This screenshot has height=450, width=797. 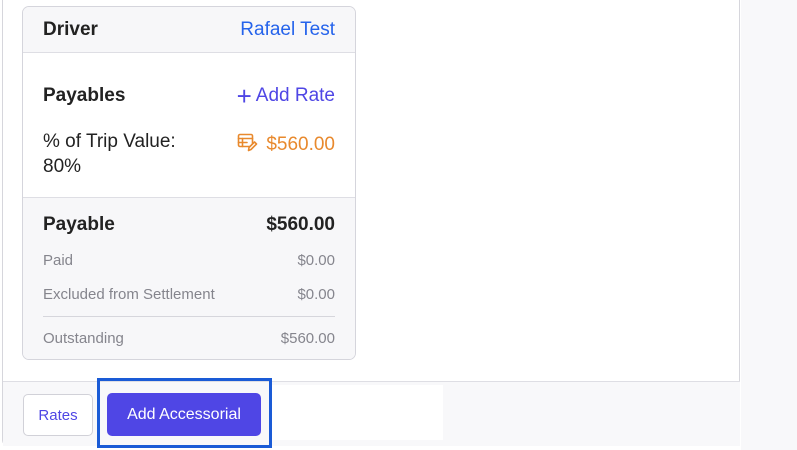 I want to click on outstanding-row: Outstanding $560.00, so click(x=189, y=338).